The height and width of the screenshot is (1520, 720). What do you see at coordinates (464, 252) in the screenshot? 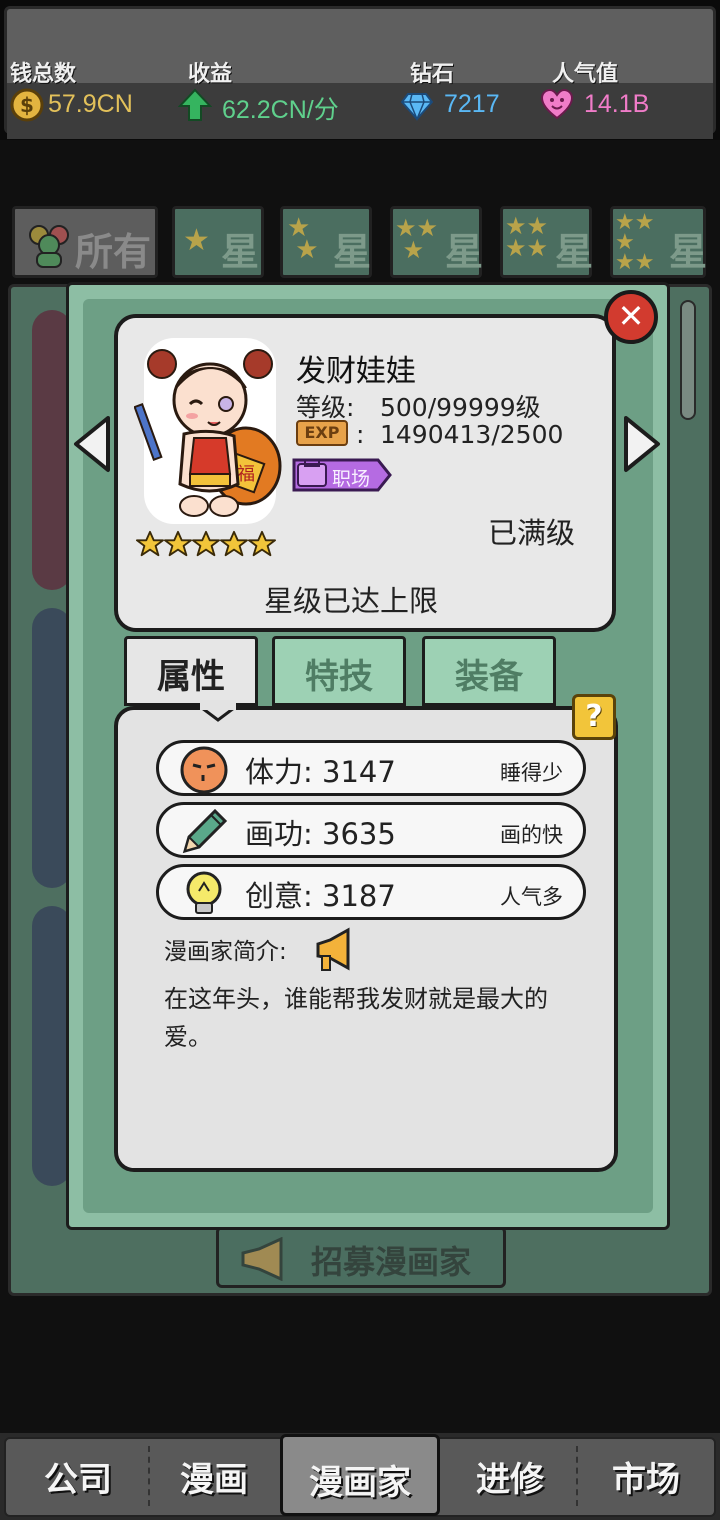
I see `filter-tab-3star-label: 星` at bounding box center [464, 252].